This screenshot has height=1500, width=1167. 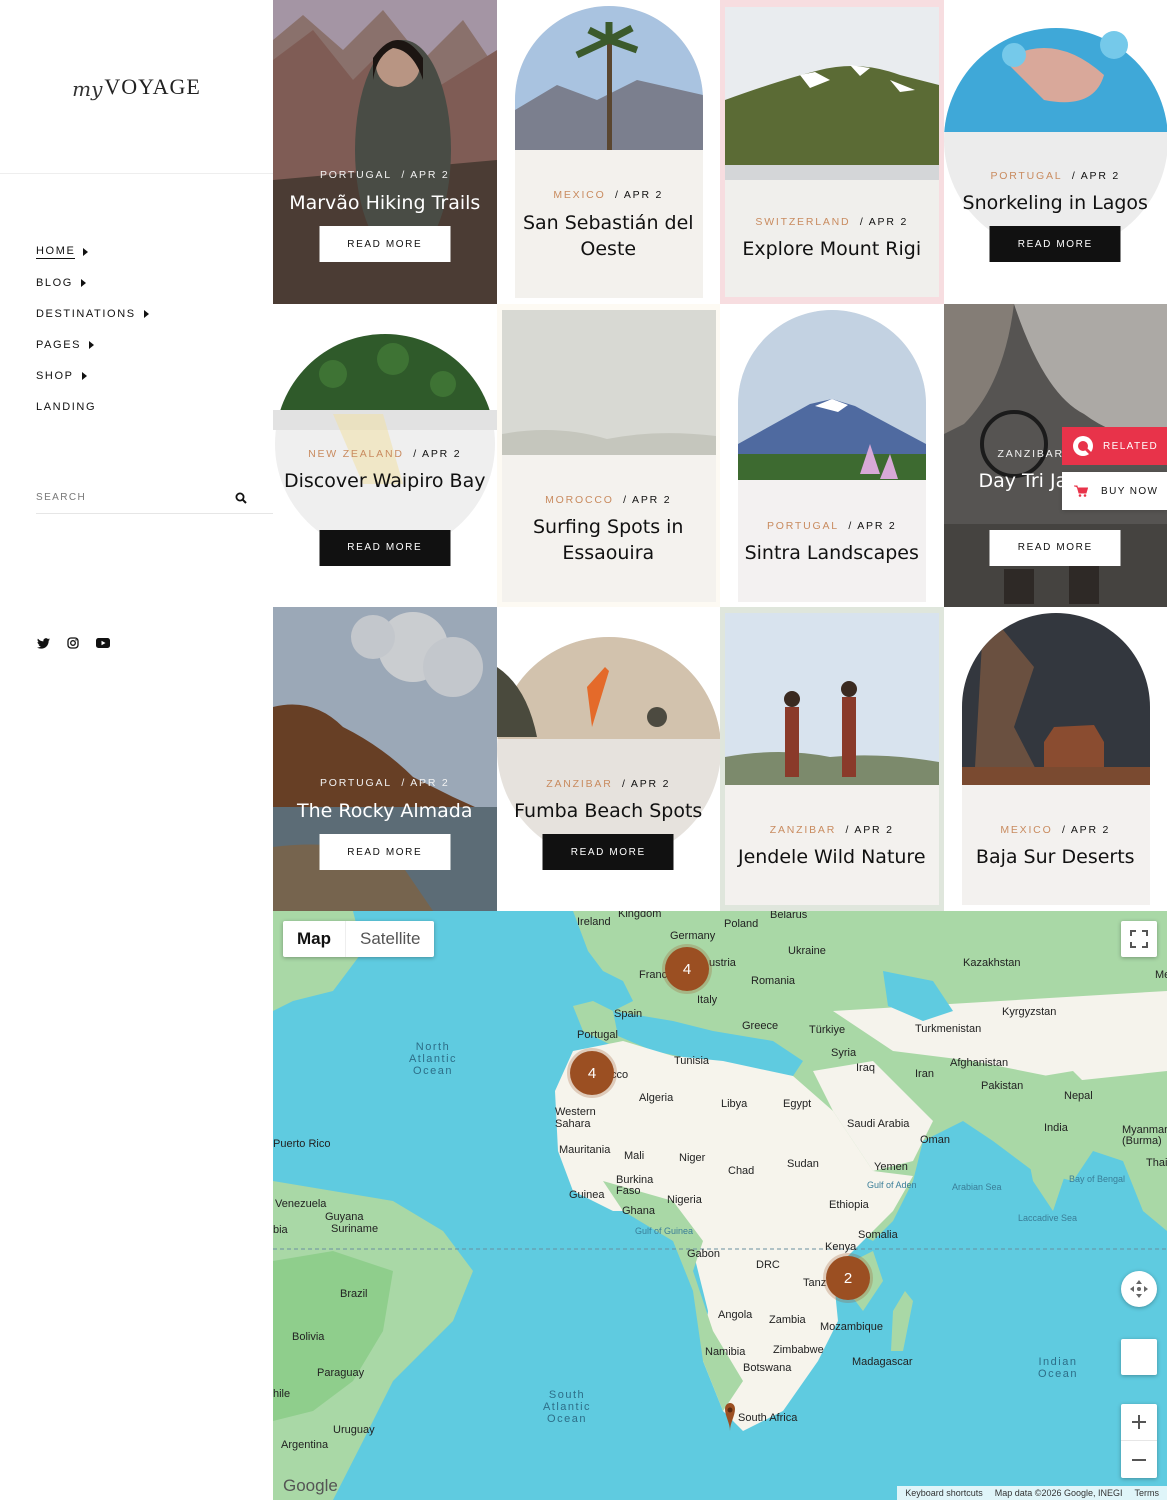 I want to click on post-card: ZANZIBAR / APR 2 Jendele Wild Nature, so click(x=832, y=759).